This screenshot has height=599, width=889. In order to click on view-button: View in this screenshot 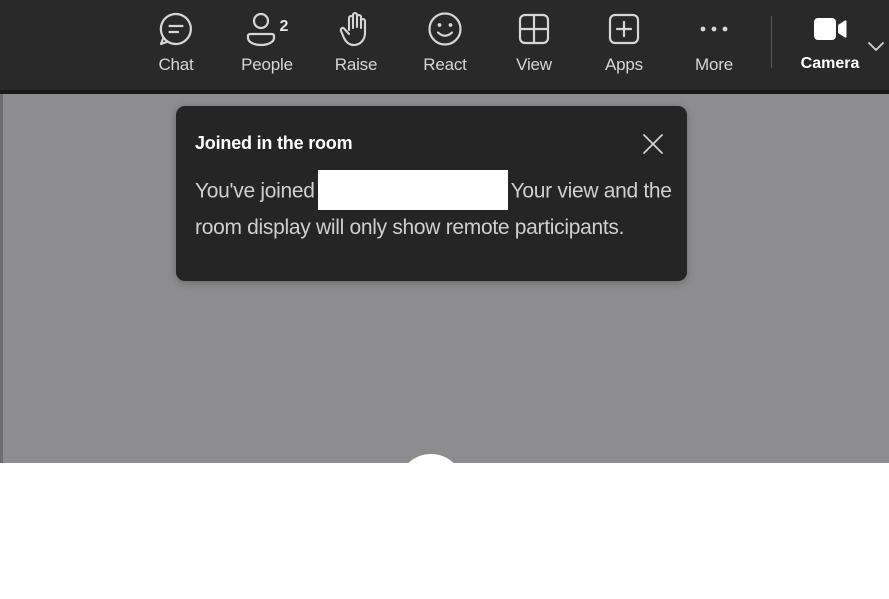, I will do `click(534, 44)`.